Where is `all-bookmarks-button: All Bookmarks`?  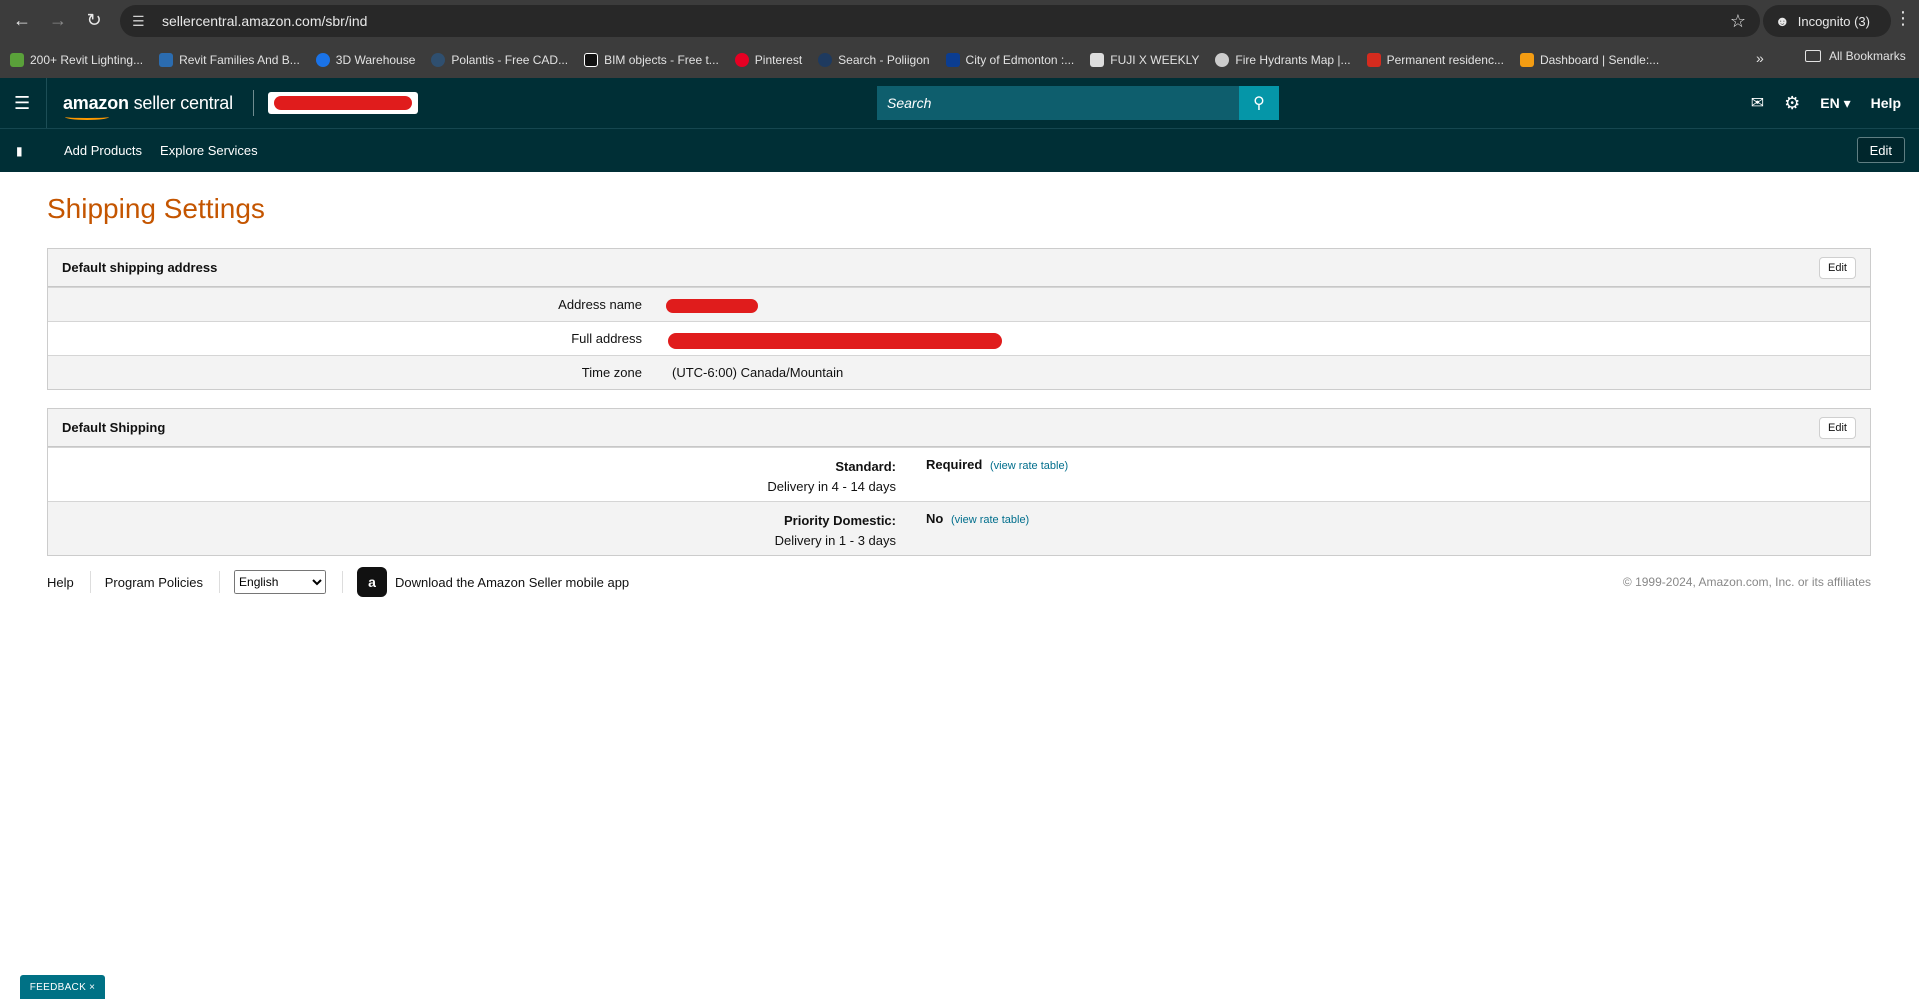
all-bookmarks-button: All Bookmarks is located at coordinates (1855, 56).